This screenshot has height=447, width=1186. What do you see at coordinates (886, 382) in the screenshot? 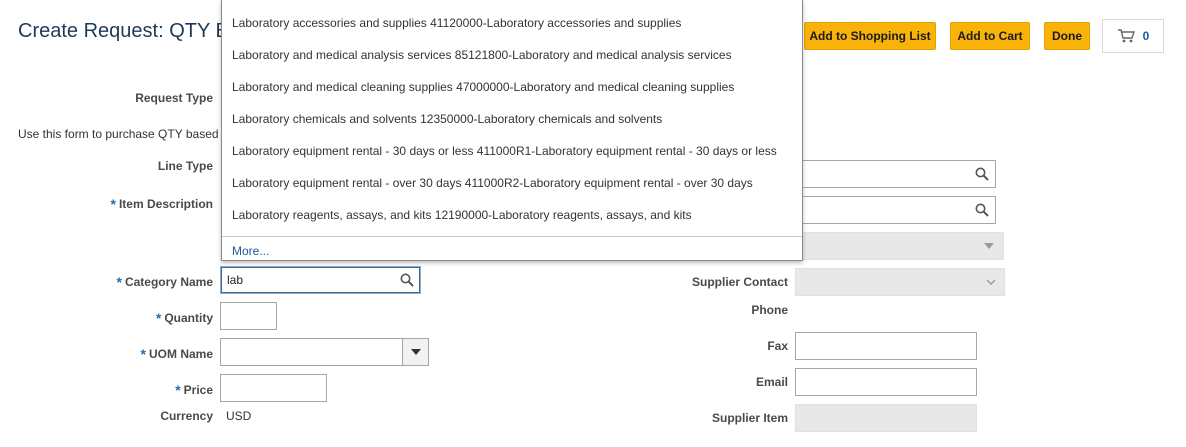
I see `email-field` at bounding box center [886, 382].